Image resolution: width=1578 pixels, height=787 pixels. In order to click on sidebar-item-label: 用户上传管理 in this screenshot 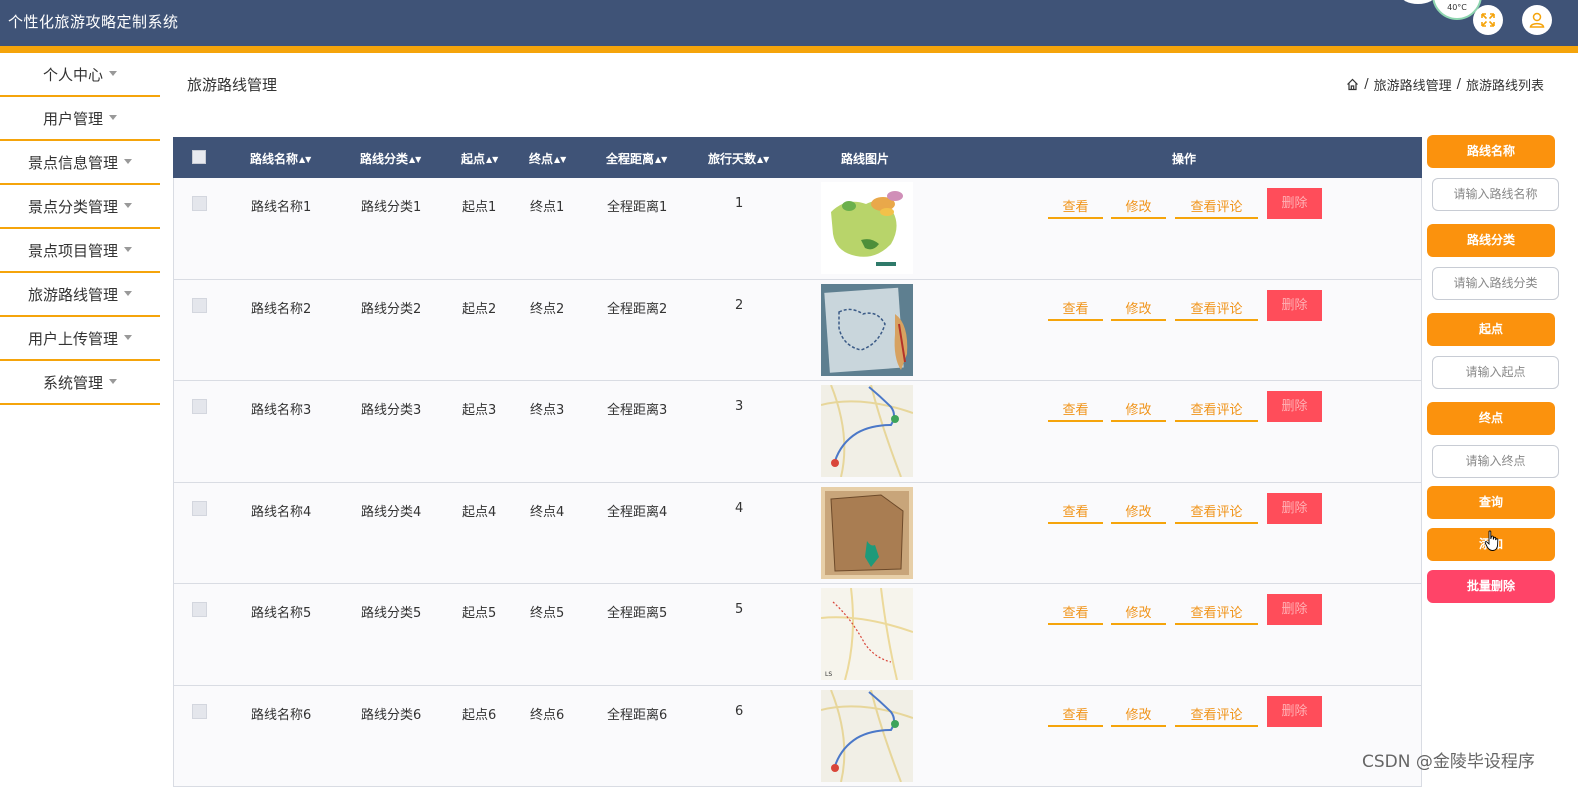, I will do `click(73, 338)`.